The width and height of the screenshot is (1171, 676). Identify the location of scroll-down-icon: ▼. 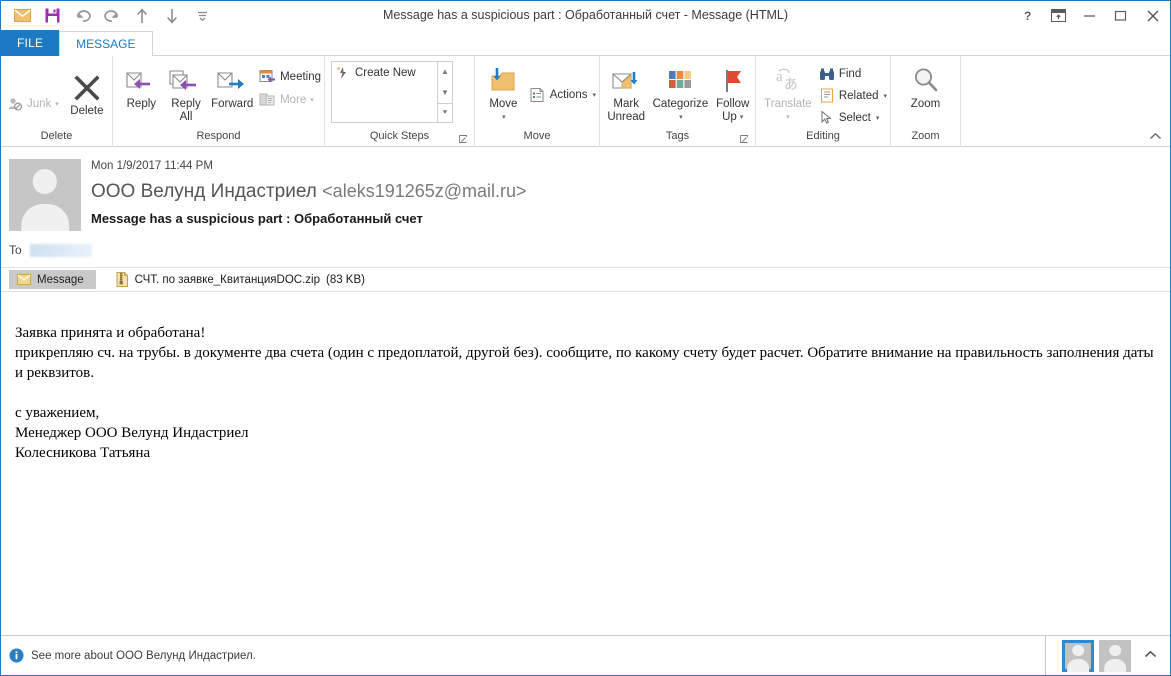
(445, 92).